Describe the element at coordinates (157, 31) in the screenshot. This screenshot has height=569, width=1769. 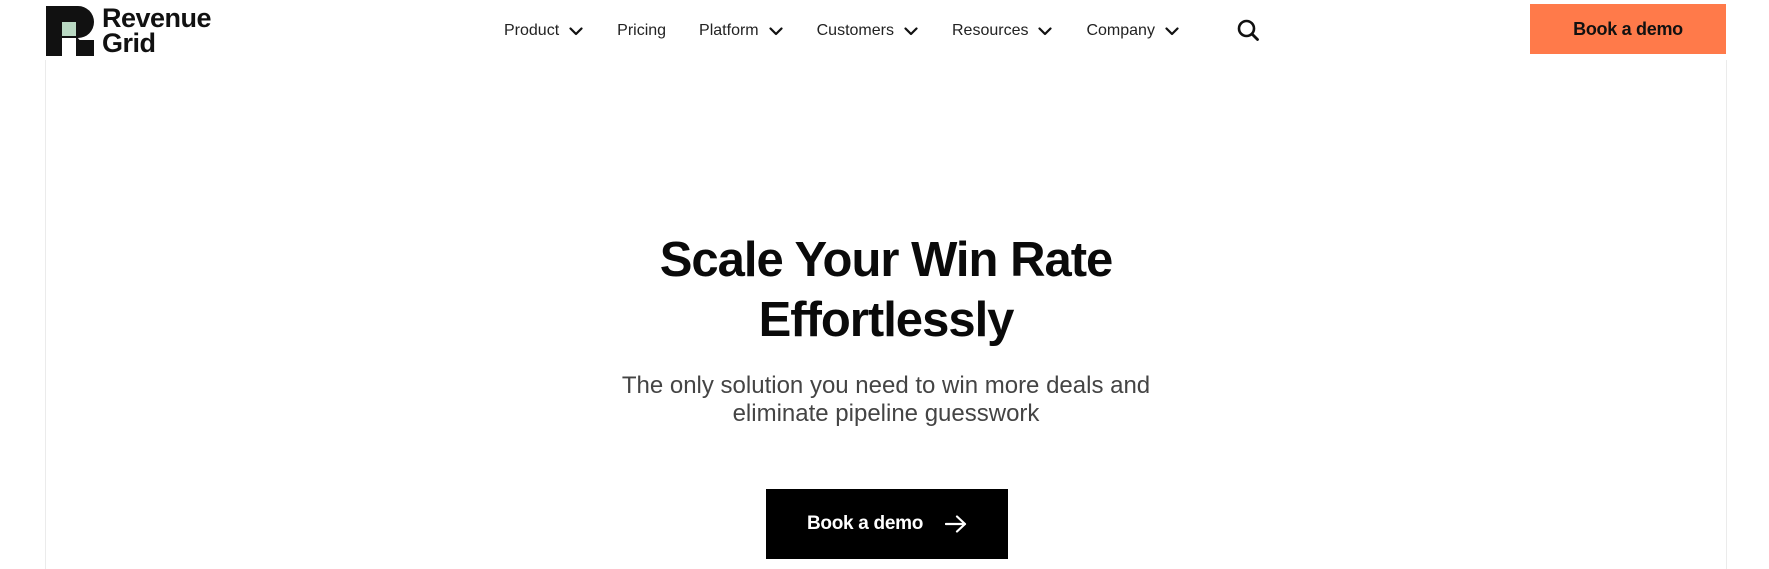
I see `logo-wordmark: Revenue Grid` at that location.